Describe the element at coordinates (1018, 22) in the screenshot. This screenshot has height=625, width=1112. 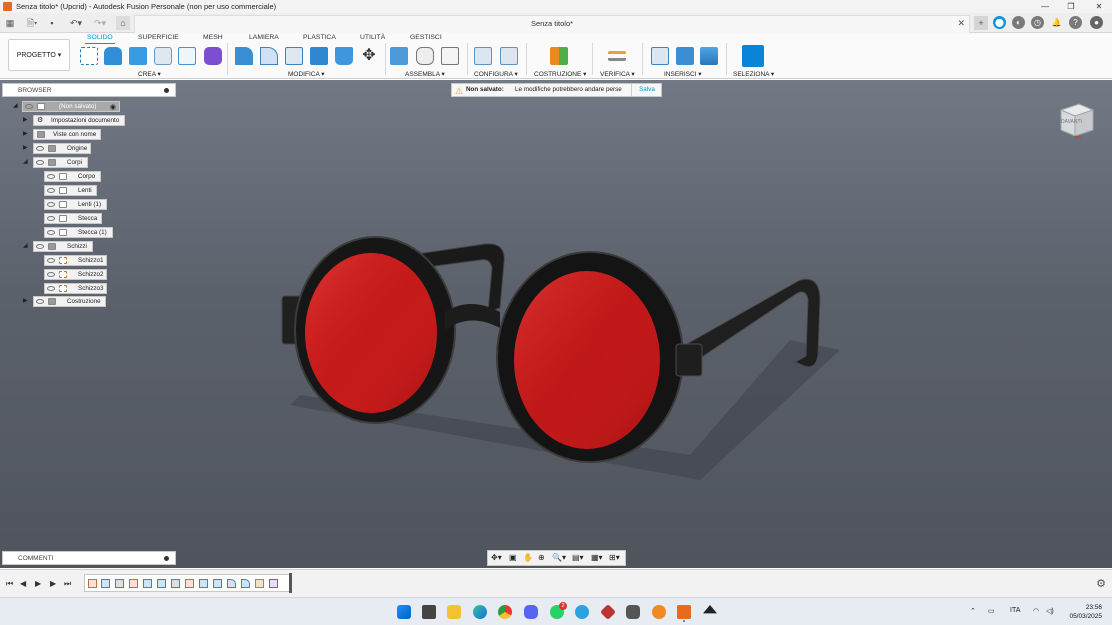
I see `online-status-icon: ◐` at that location.